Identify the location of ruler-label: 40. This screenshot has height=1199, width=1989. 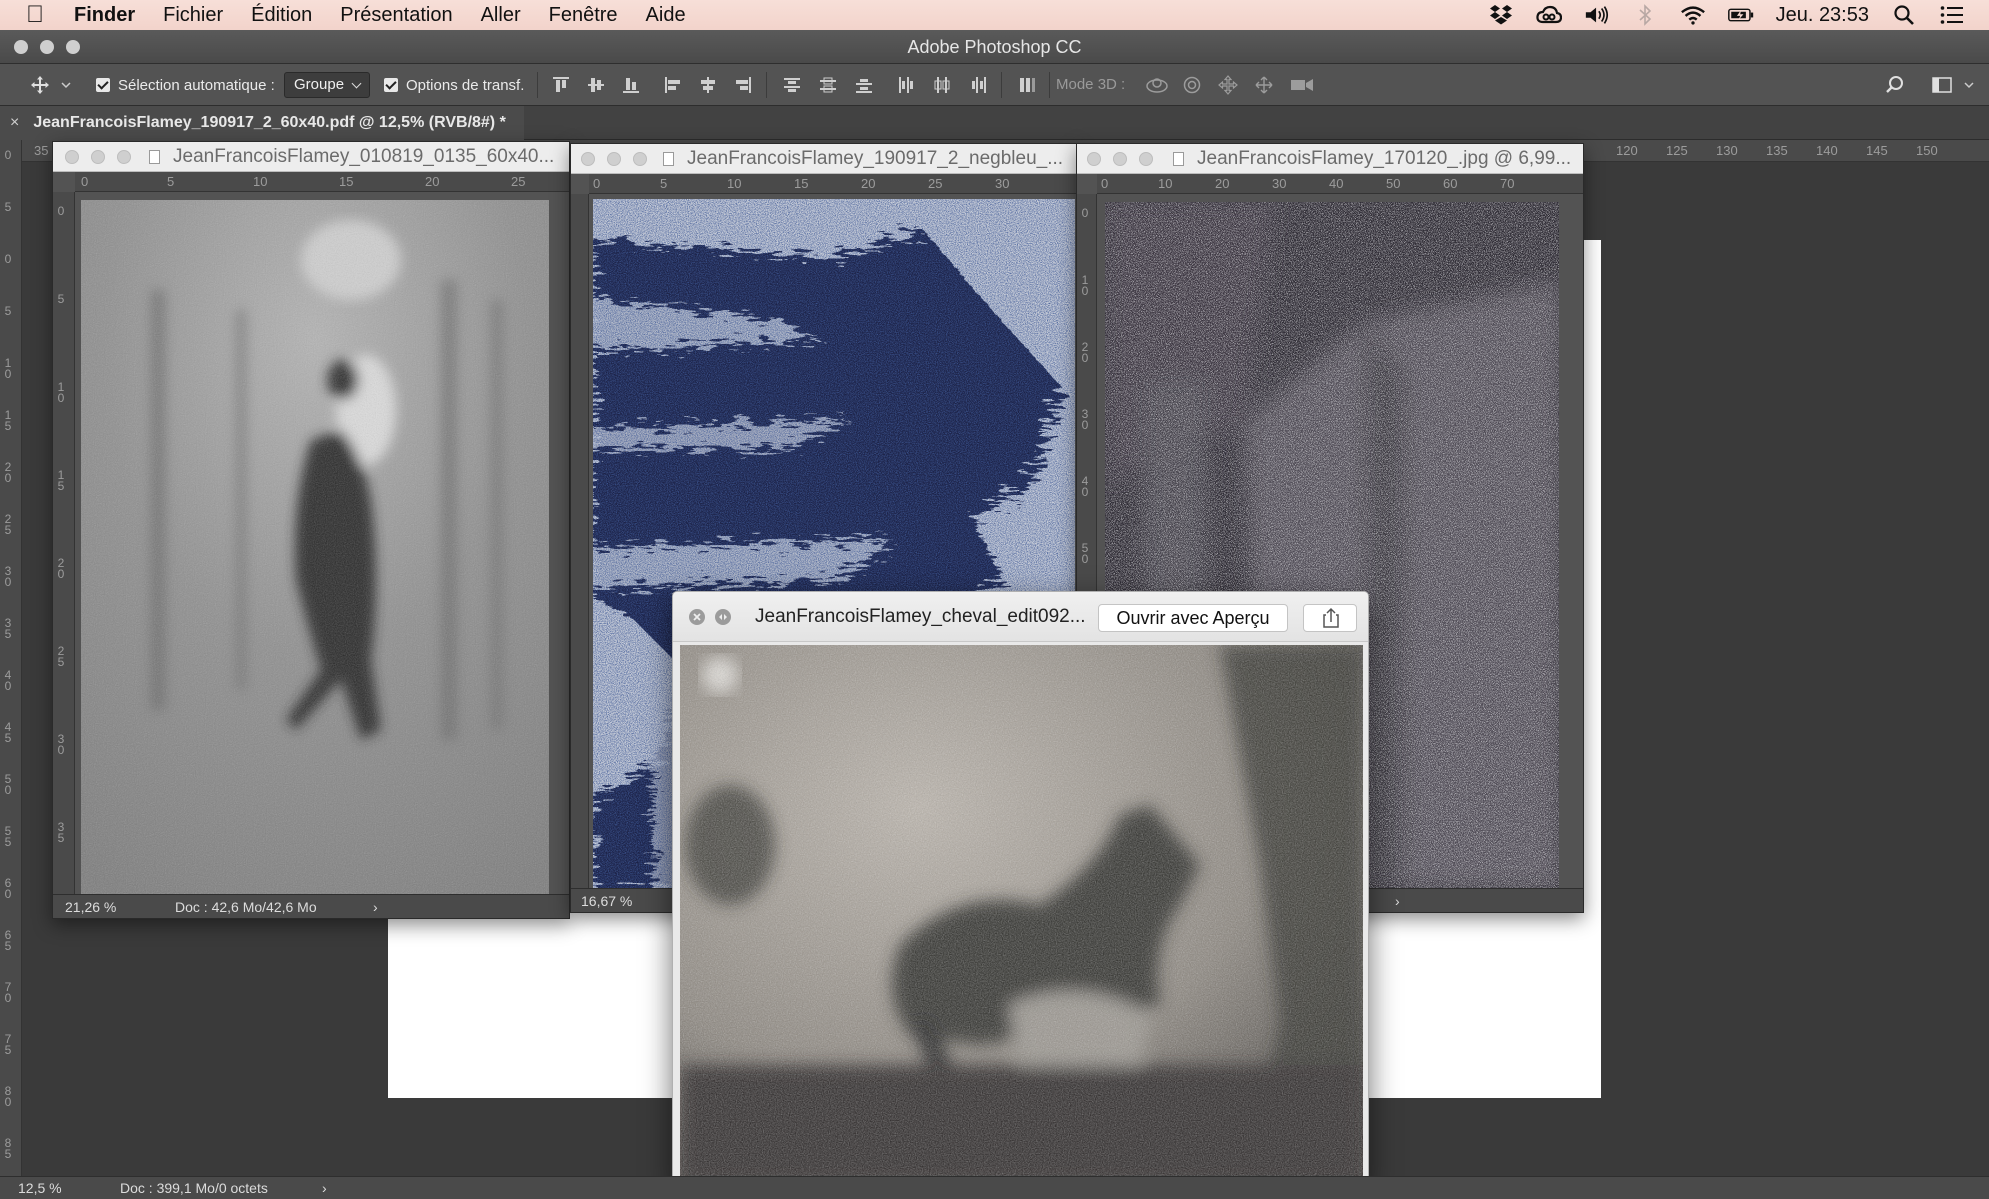
(1336, 183).